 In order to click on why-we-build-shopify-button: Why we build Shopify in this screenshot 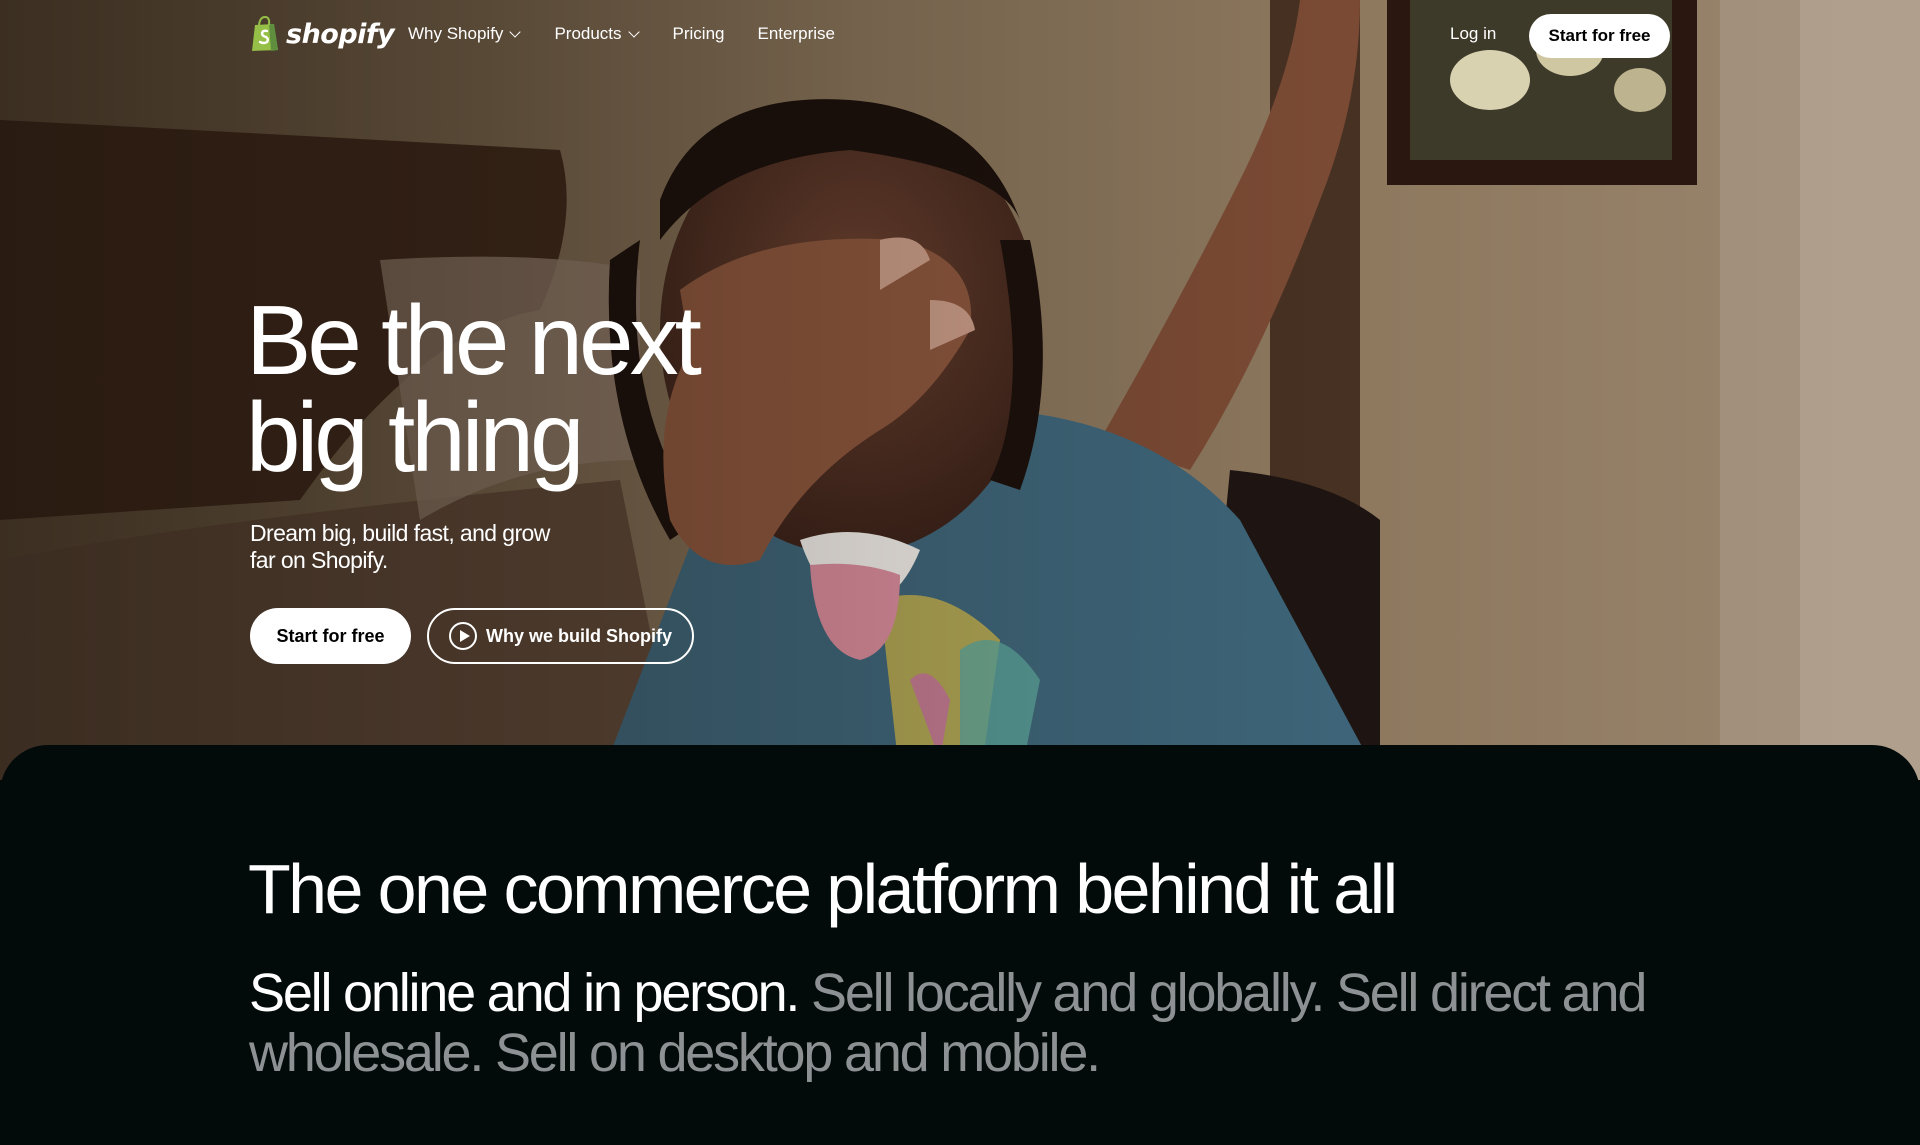, I will do `click(560, 636)`.